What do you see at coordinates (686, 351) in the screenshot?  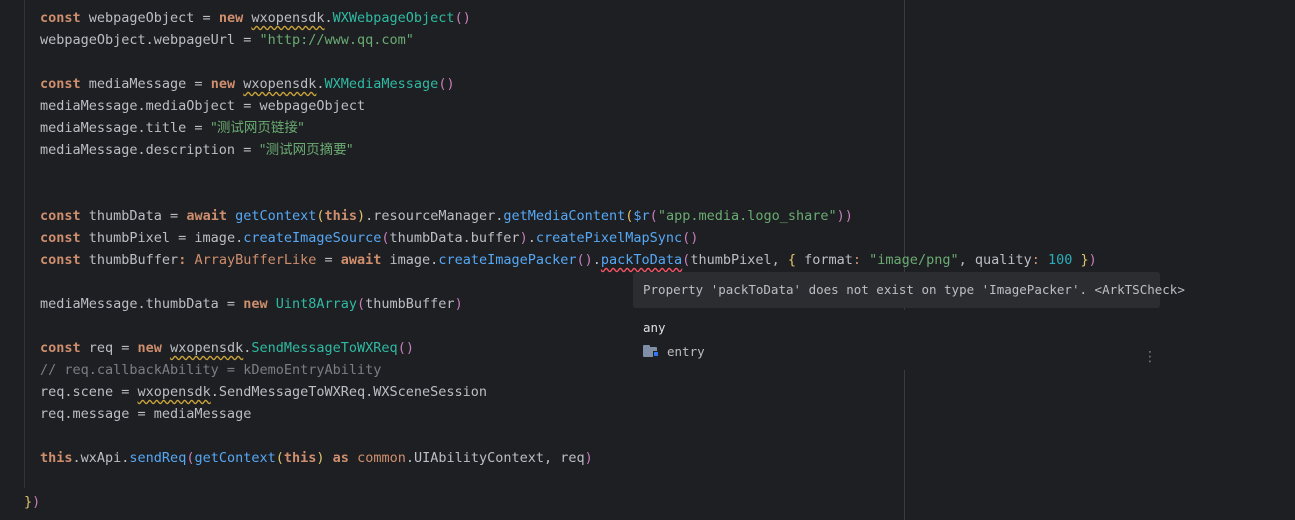 I see `module-name: entry` at bounding box center [686, 351].